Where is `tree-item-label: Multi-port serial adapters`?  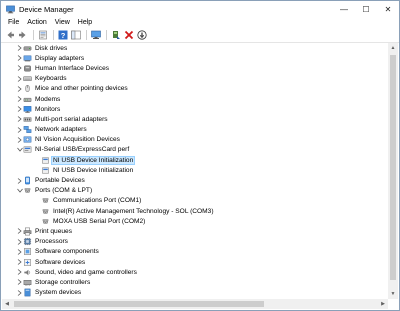 tree-item-label: Multi-port serial adapters is located at coordinates (71, 119).